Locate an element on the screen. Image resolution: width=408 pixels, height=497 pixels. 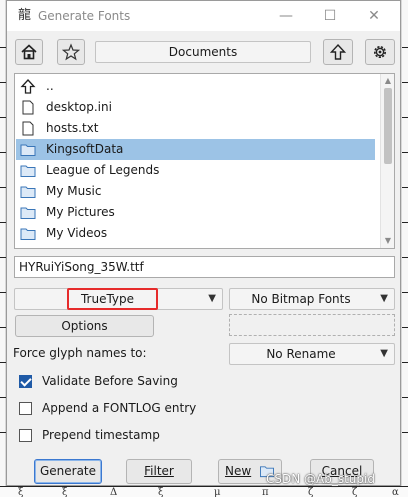
window-title: Generate Fonts is located at coordinates (84, 16).